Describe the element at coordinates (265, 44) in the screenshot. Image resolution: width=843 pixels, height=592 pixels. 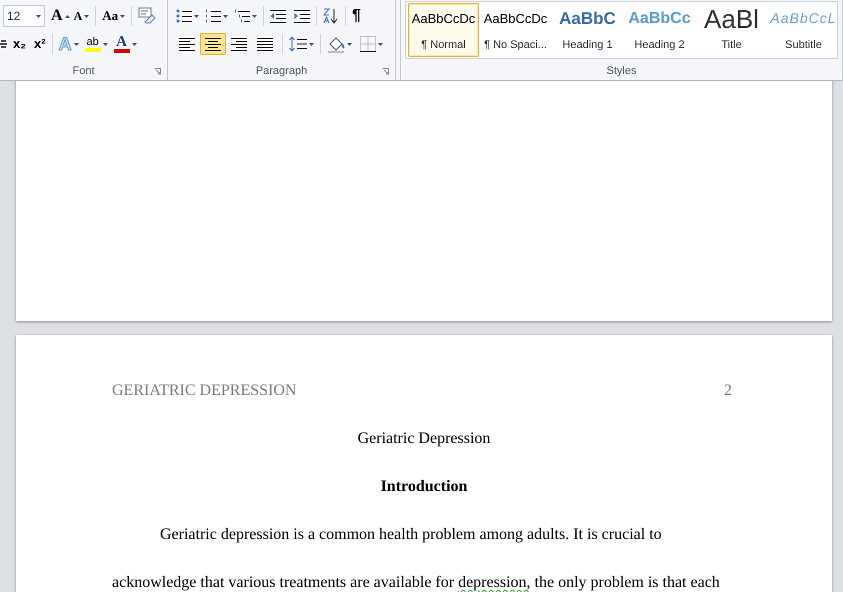
I see `align-justify-icon` at that location.